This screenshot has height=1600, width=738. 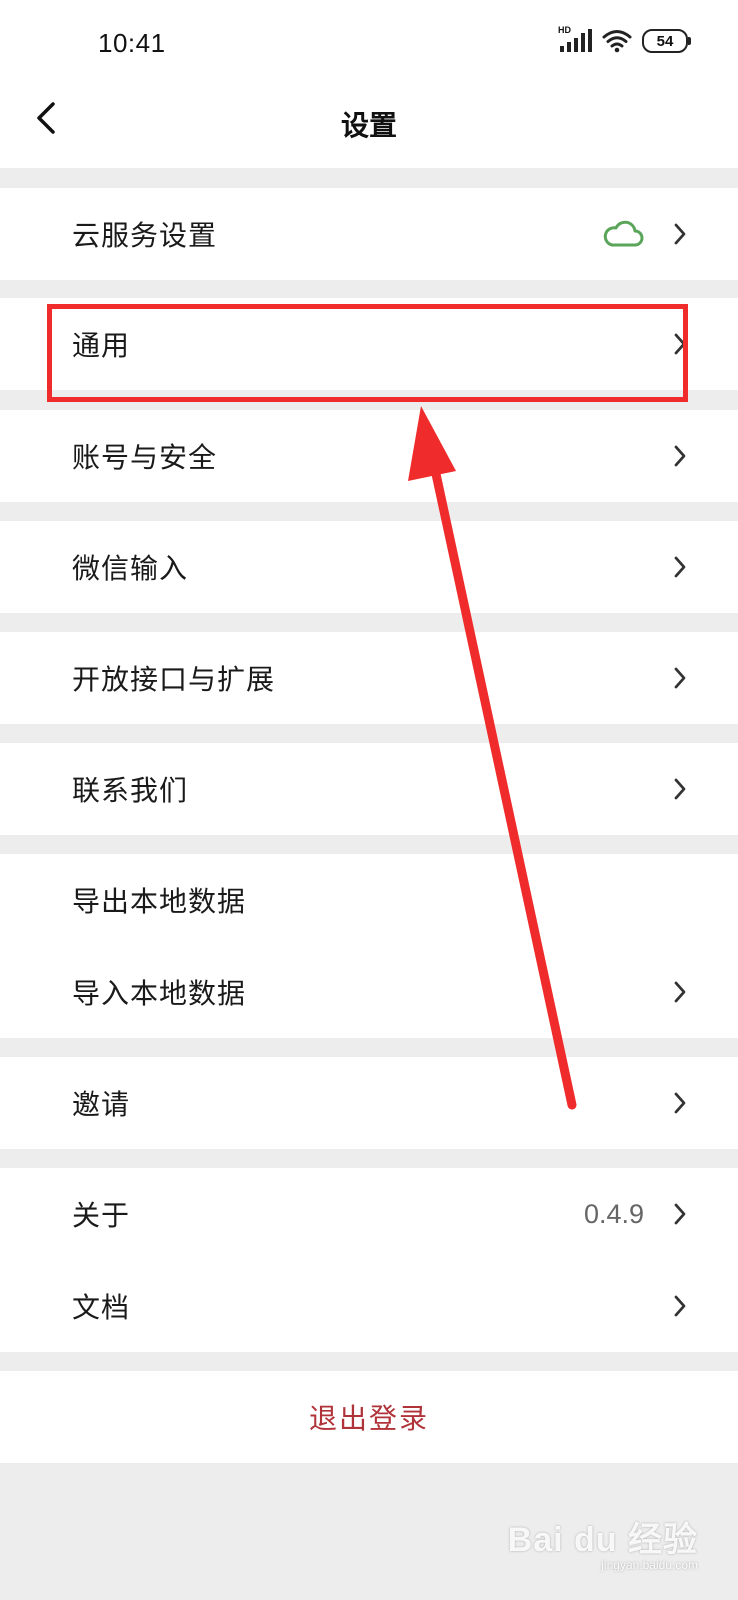 I want to click on watermark-logo: Bai du 经验, so click(x=602, y=1540).